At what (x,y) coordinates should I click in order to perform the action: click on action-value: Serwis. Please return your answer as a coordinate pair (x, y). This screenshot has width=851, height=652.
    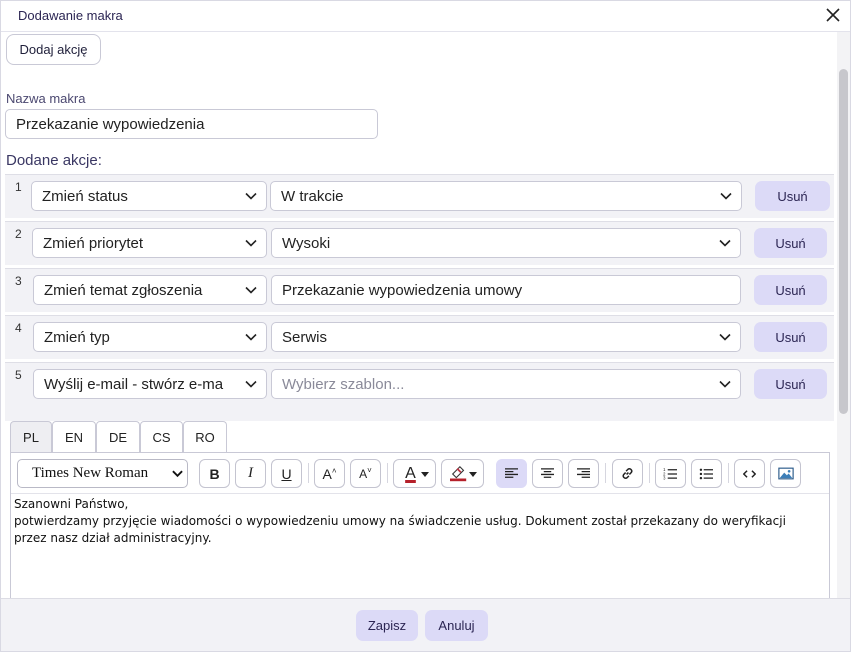
    Looking at the image, I should click on (305, 337).